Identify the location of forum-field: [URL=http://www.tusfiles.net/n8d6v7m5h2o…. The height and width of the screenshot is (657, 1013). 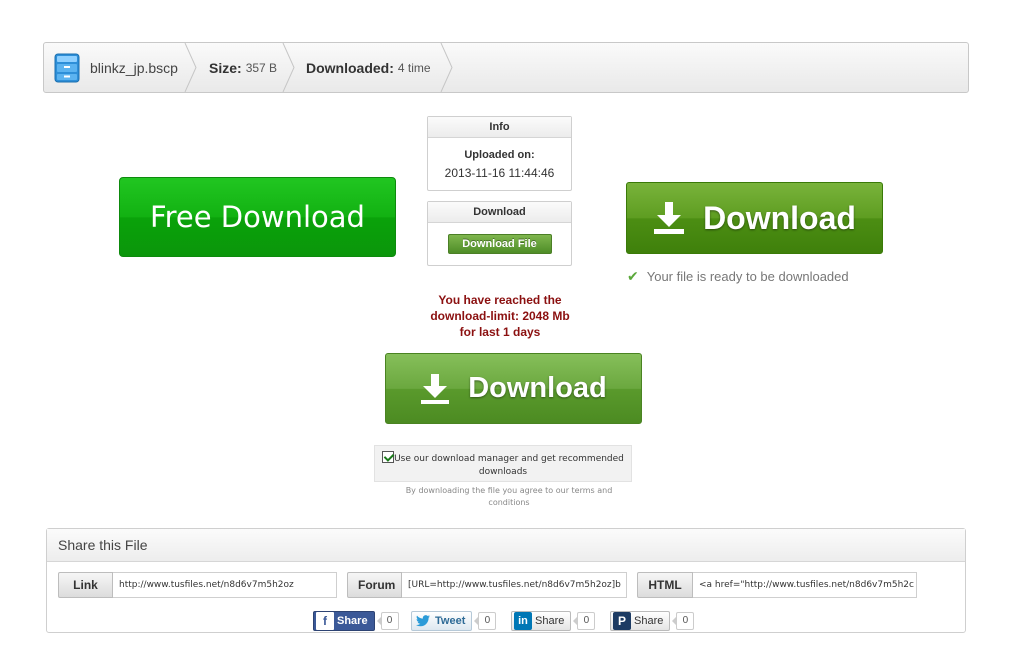
(514, 585).